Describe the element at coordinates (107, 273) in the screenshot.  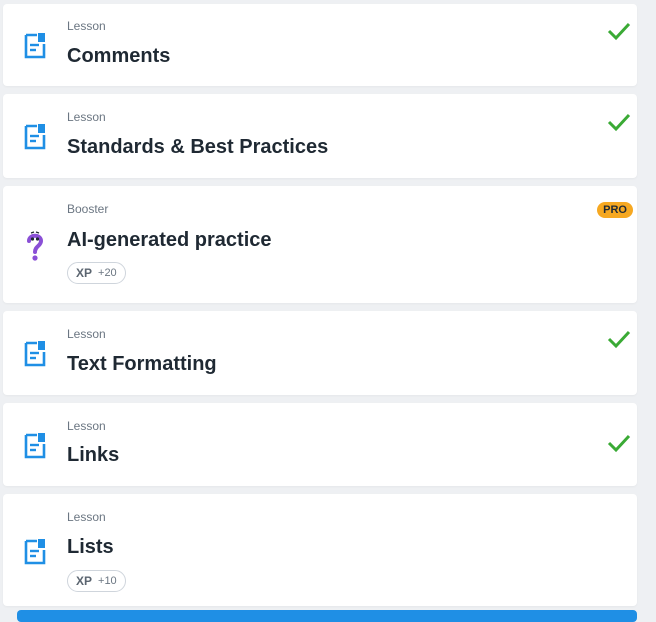
I see `xp-value: +20` at that location.